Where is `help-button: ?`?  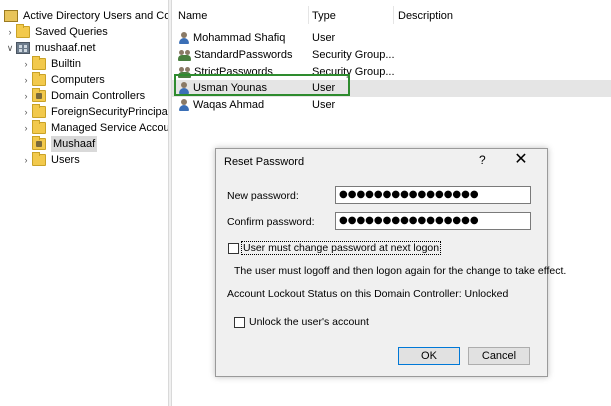
help-button: ? is located at coordinates (482, 160).